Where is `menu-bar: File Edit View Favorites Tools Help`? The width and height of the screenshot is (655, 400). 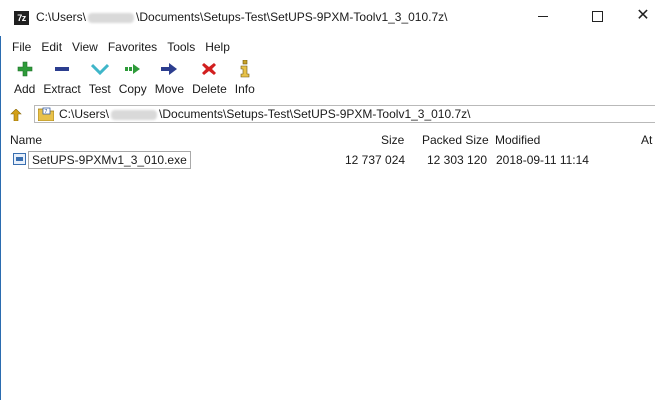 menu-bar: File Edit View Favorites Tools Help is located at coordinates (327, 46).